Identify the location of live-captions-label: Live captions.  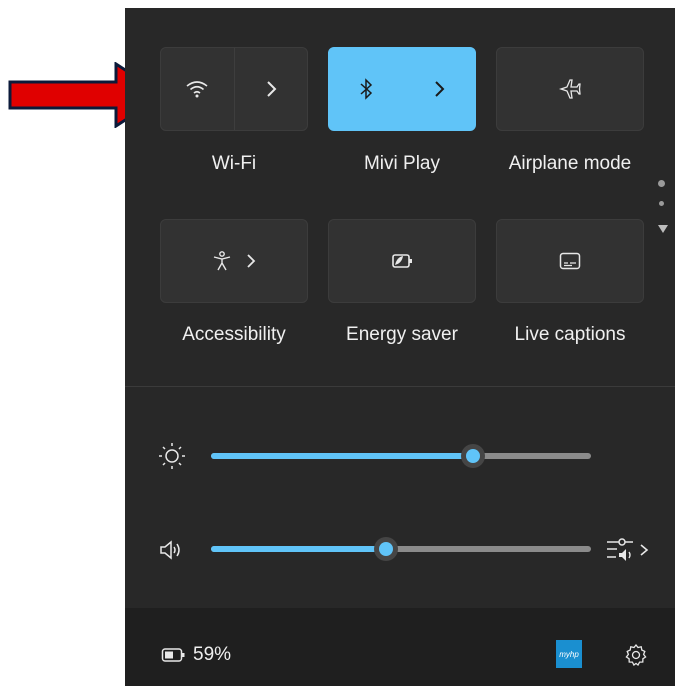
(570, 334).